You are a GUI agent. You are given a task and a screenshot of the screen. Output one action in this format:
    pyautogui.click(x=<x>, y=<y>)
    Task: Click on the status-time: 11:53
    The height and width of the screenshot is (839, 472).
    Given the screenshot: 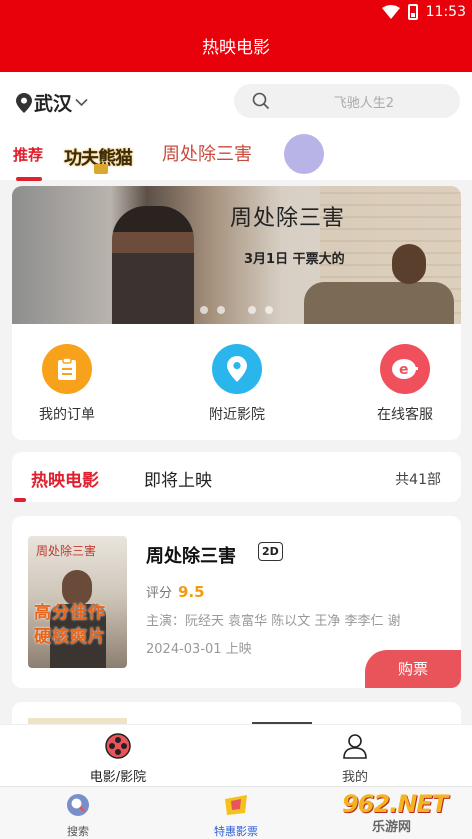 What is the action you would take?
    pyautogui.click(x=445, y=12)
    